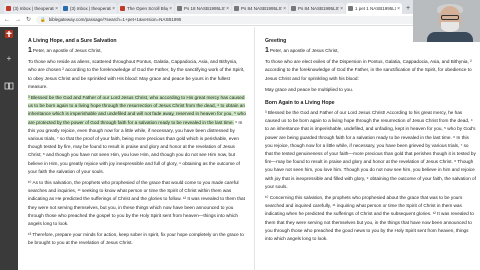  I want to click on browser-tab: Ps 18 NASB1995LSV ×, so click(203, 8).